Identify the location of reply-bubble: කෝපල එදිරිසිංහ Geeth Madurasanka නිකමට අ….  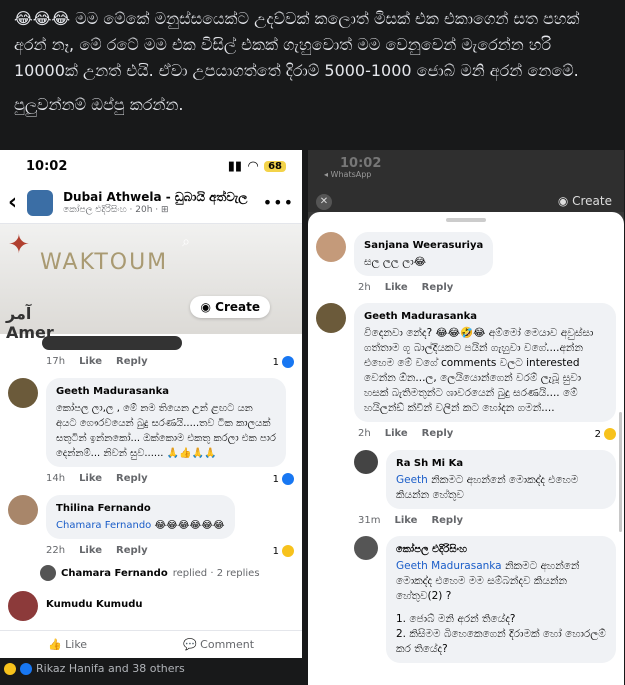
(501, 599).